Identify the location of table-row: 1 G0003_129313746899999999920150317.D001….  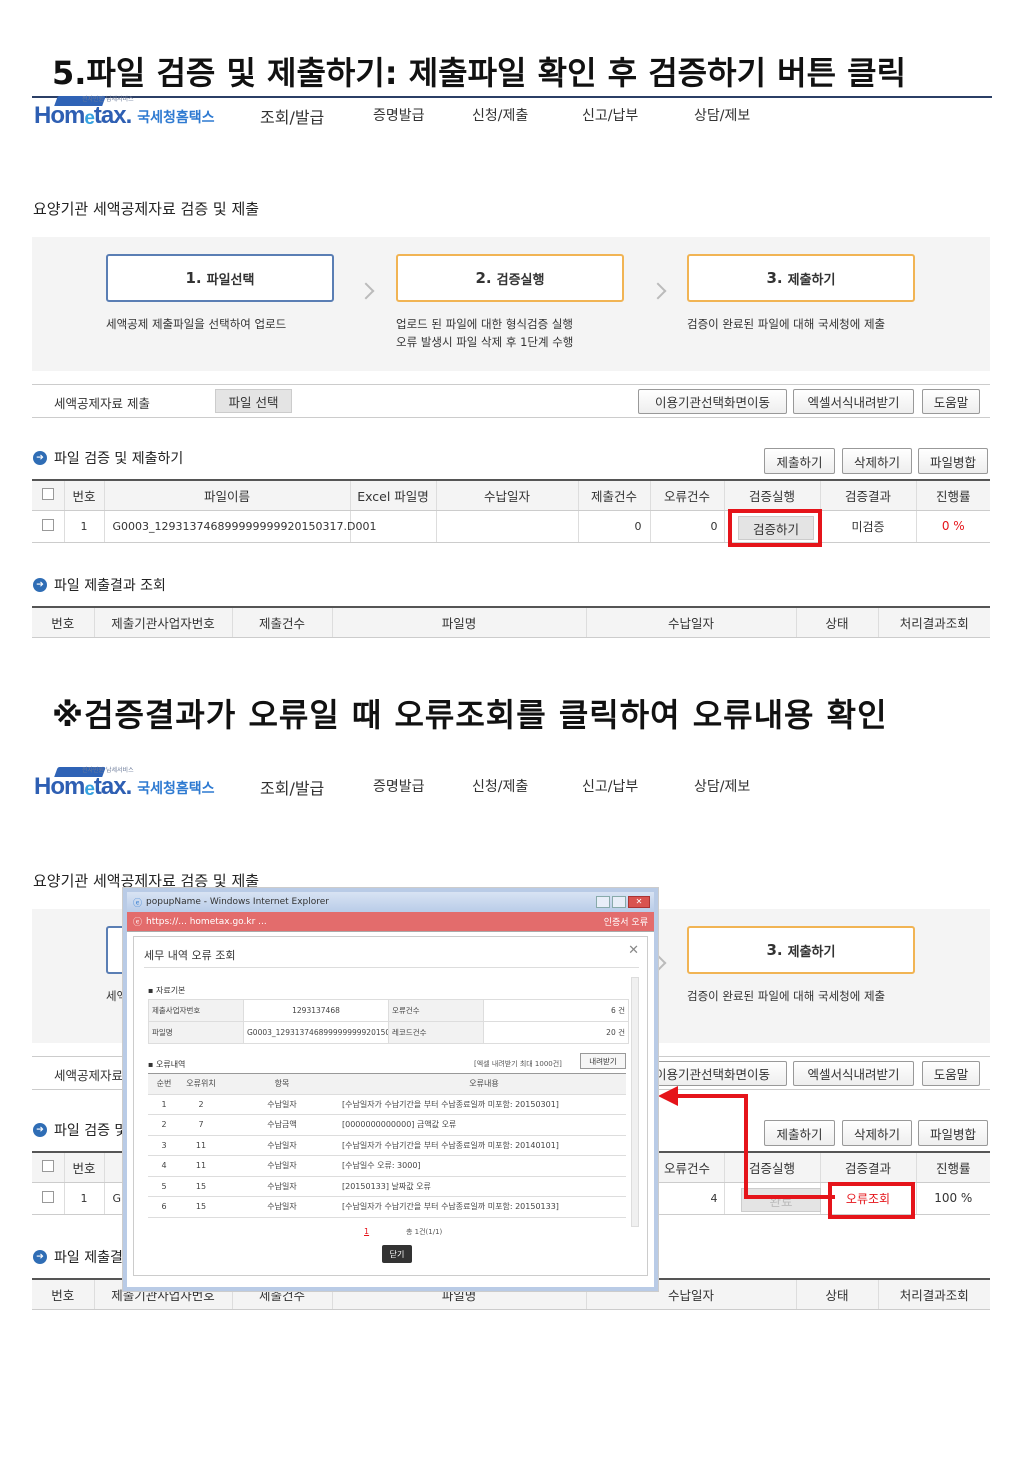
(511, 526).